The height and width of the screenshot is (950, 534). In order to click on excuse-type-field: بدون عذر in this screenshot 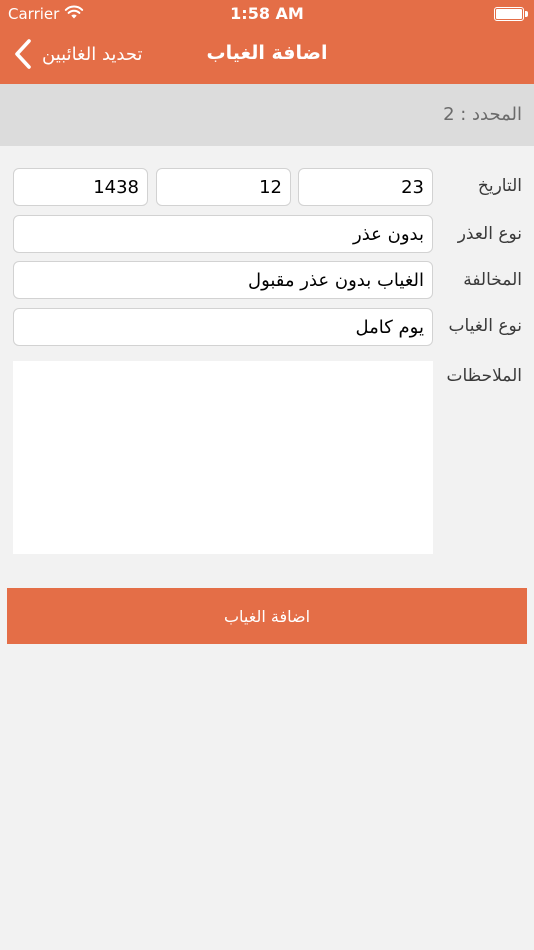, I will do `click(223, 234)`.